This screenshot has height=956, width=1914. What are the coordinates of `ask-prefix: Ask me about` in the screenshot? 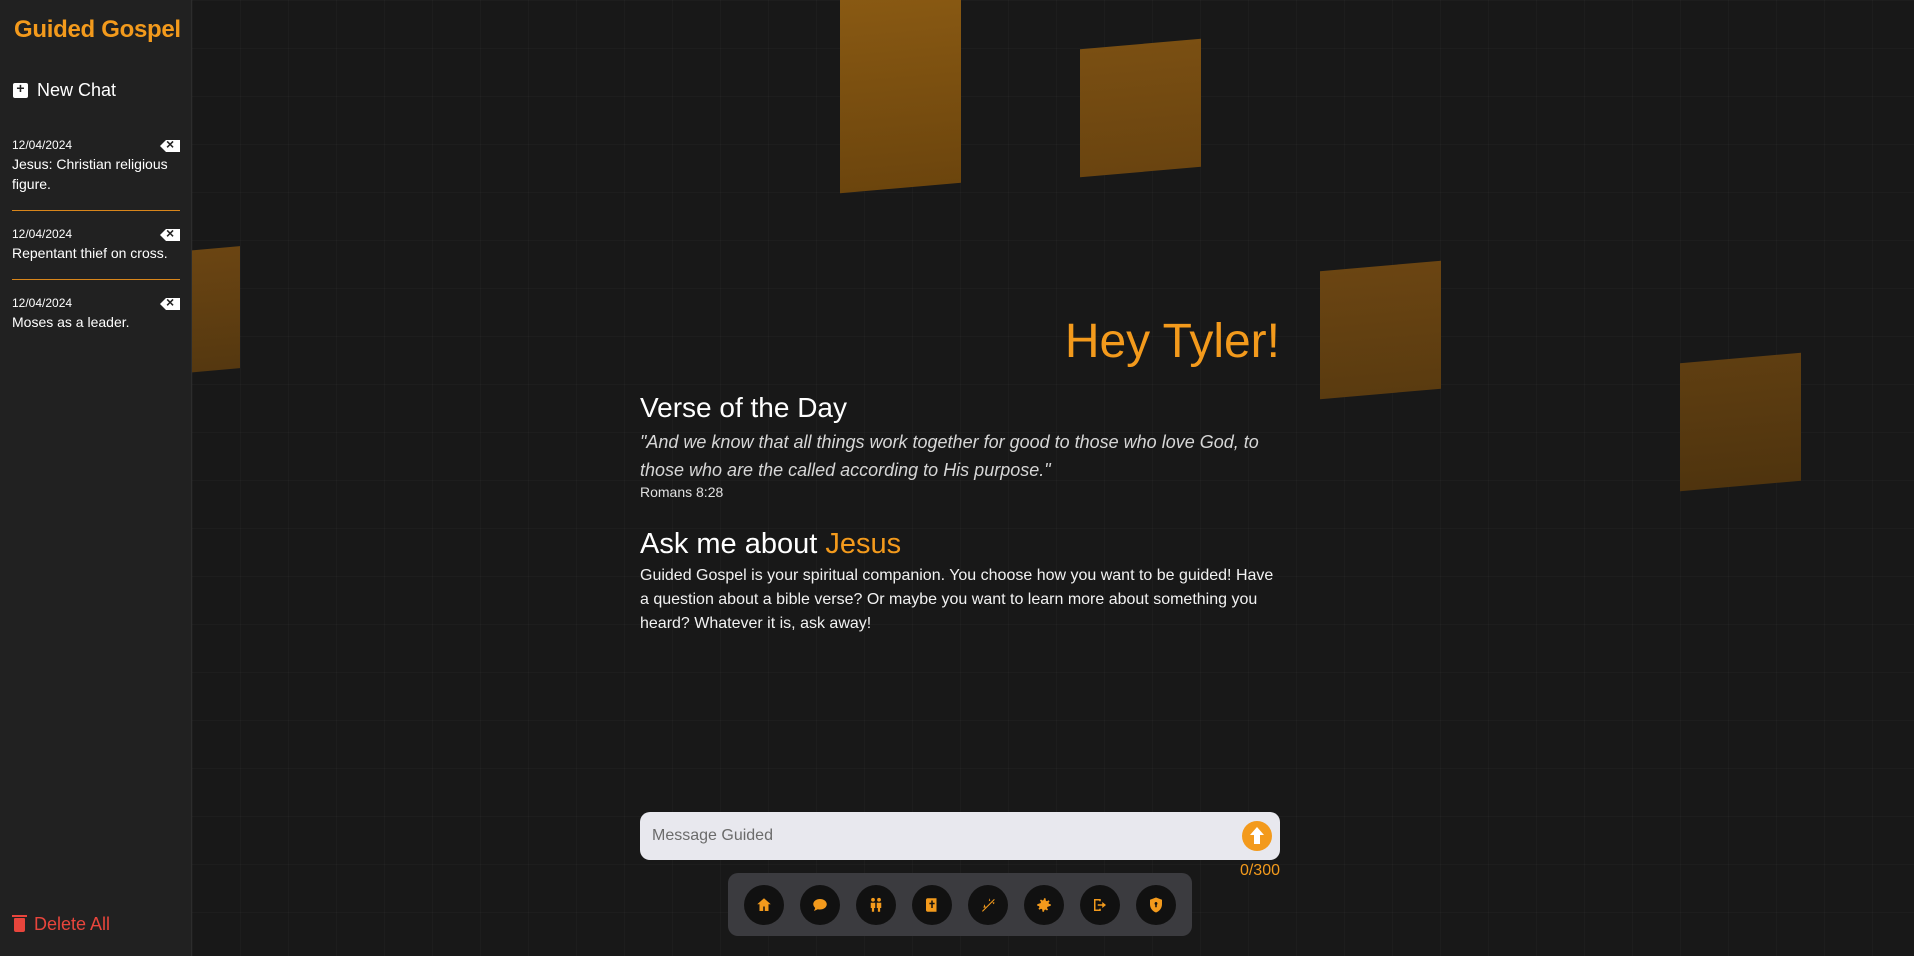 It's located at (729, 544).